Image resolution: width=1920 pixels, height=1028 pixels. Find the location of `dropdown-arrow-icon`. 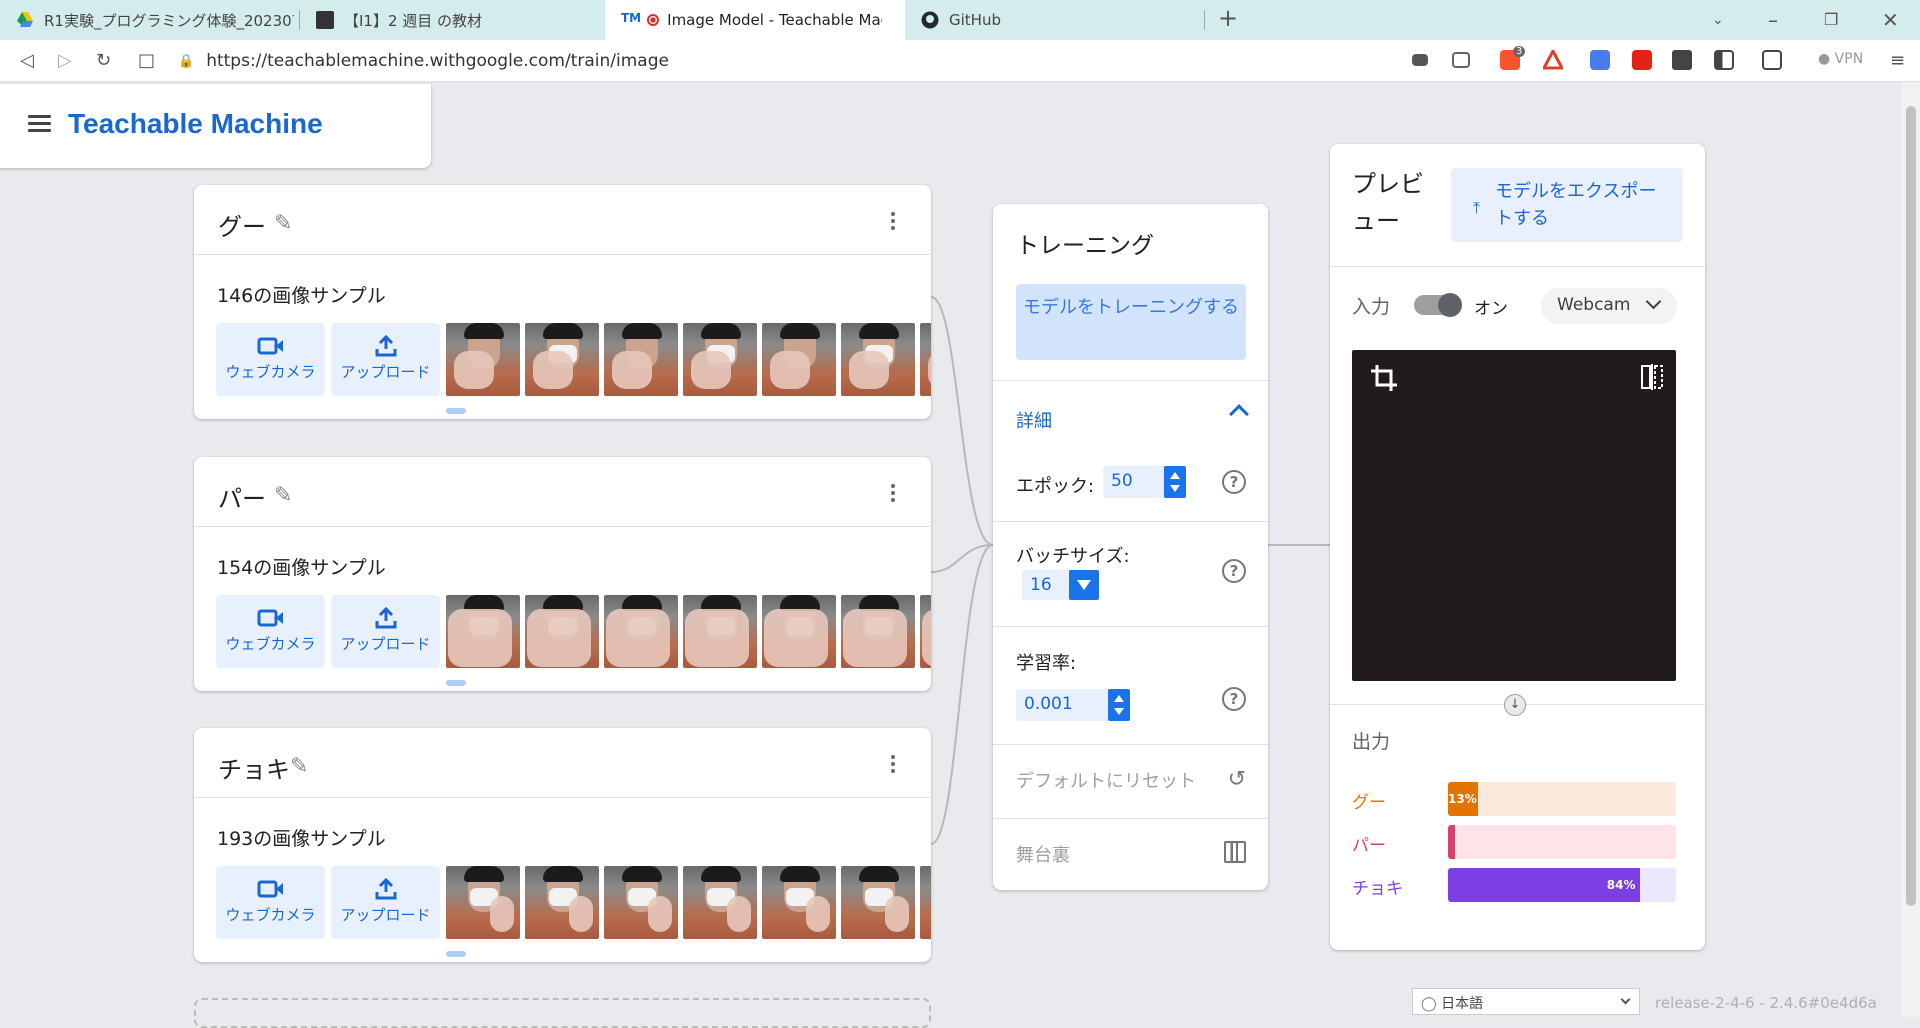

dropdown-arrow-icon is located at coordinates (1084, 585).